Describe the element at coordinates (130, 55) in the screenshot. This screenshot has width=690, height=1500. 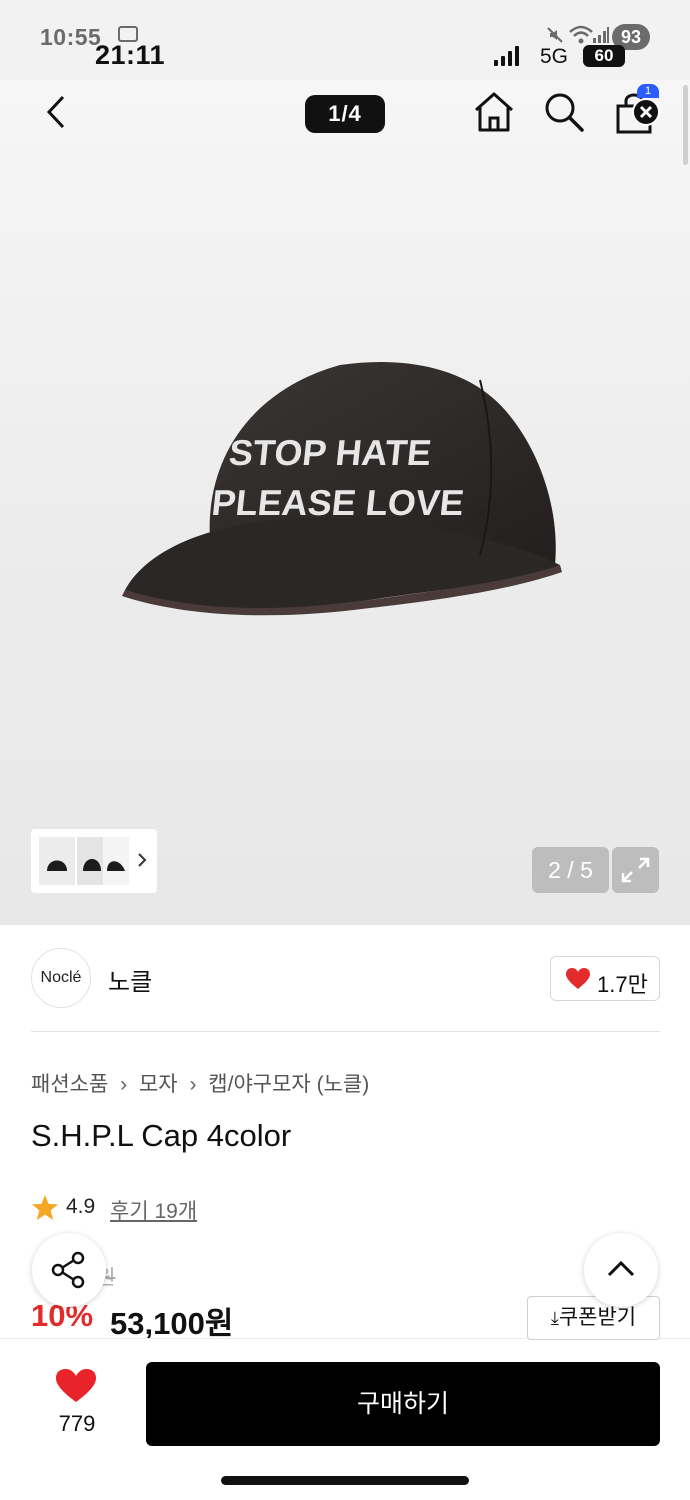
I see `status-time: 21:11` at that location.